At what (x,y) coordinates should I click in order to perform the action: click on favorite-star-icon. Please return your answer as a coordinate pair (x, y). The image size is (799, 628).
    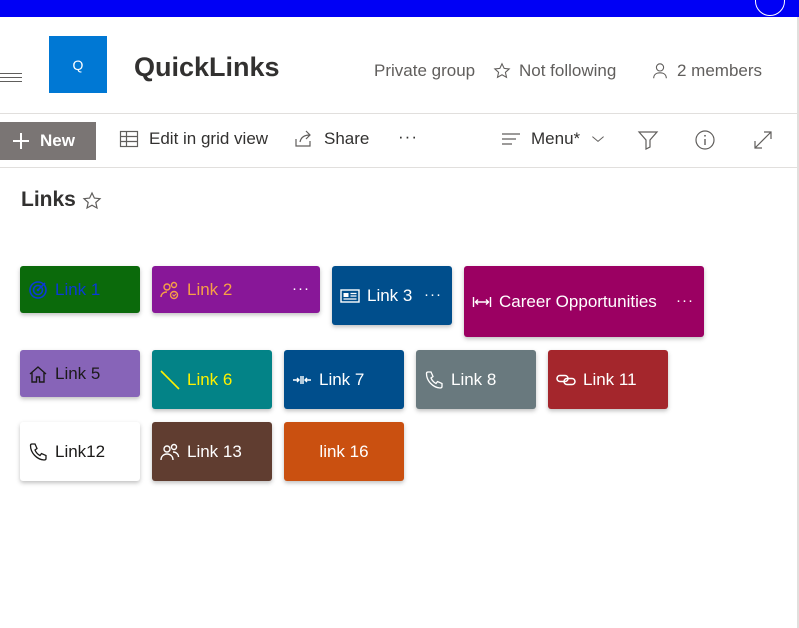
    Looking at the image, I should click on (92, 201).